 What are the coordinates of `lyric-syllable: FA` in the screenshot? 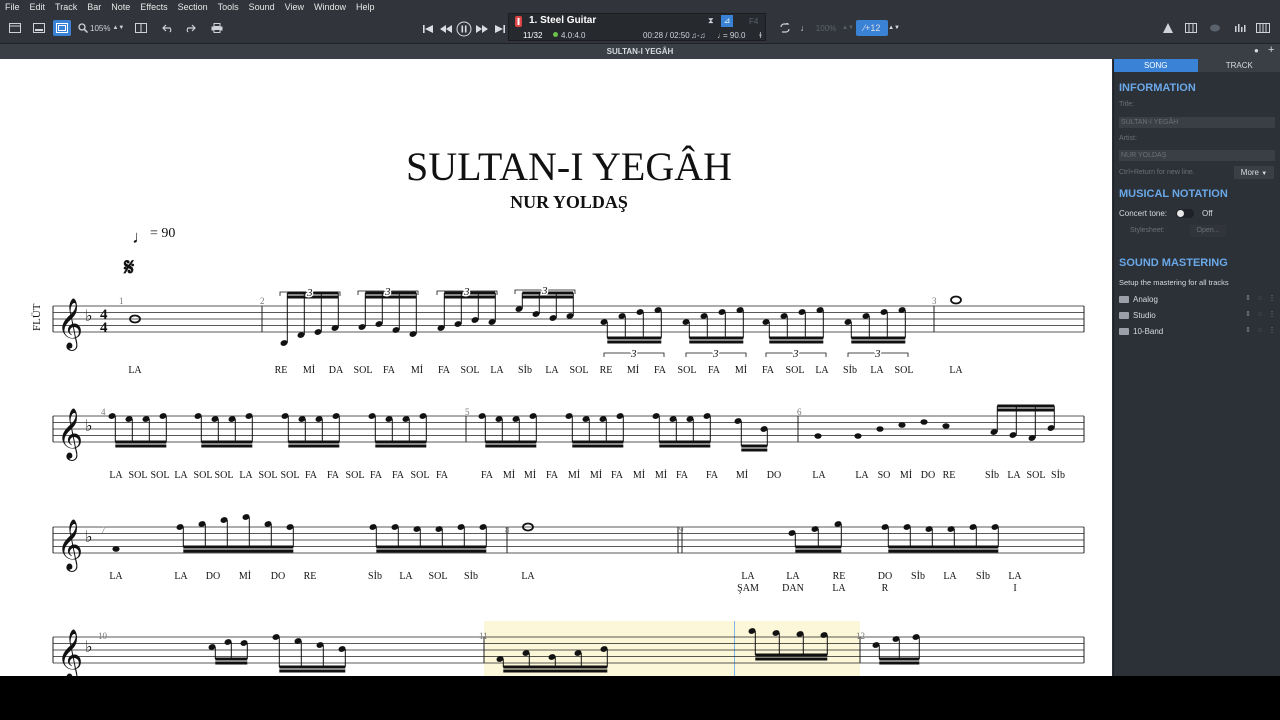 It's located at (444, 370).